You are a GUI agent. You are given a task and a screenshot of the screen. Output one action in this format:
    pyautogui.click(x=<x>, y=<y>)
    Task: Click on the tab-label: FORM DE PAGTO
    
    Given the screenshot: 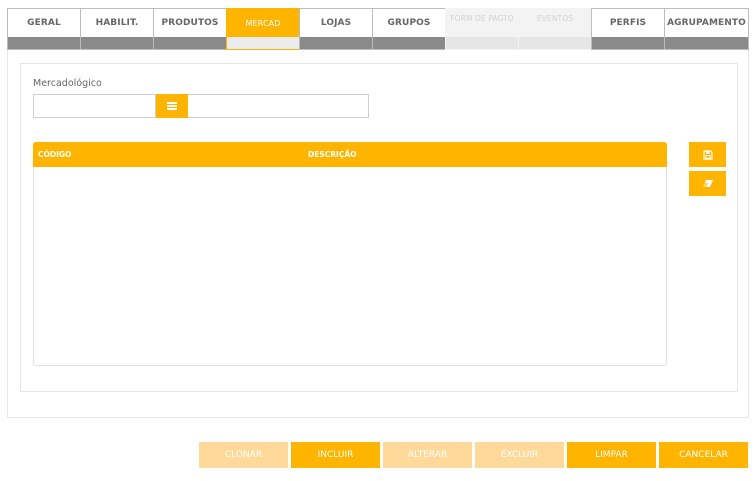 What is the action you would take?
    pyautogui.click(x=482, y=18)
    